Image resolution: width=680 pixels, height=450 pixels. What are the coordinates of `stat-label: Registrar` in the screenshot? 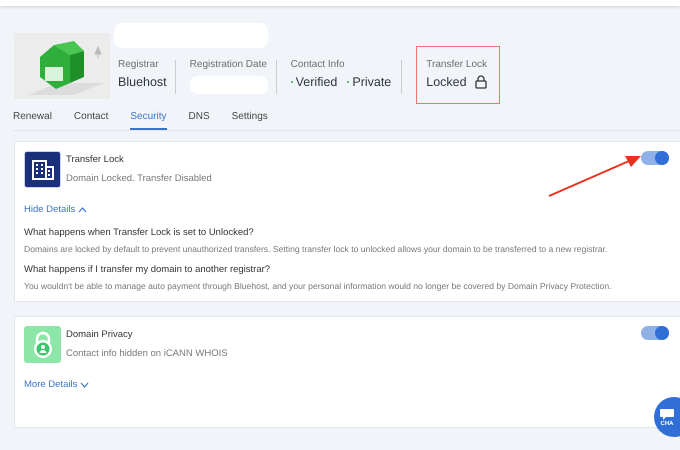 It's located at (139, 64).